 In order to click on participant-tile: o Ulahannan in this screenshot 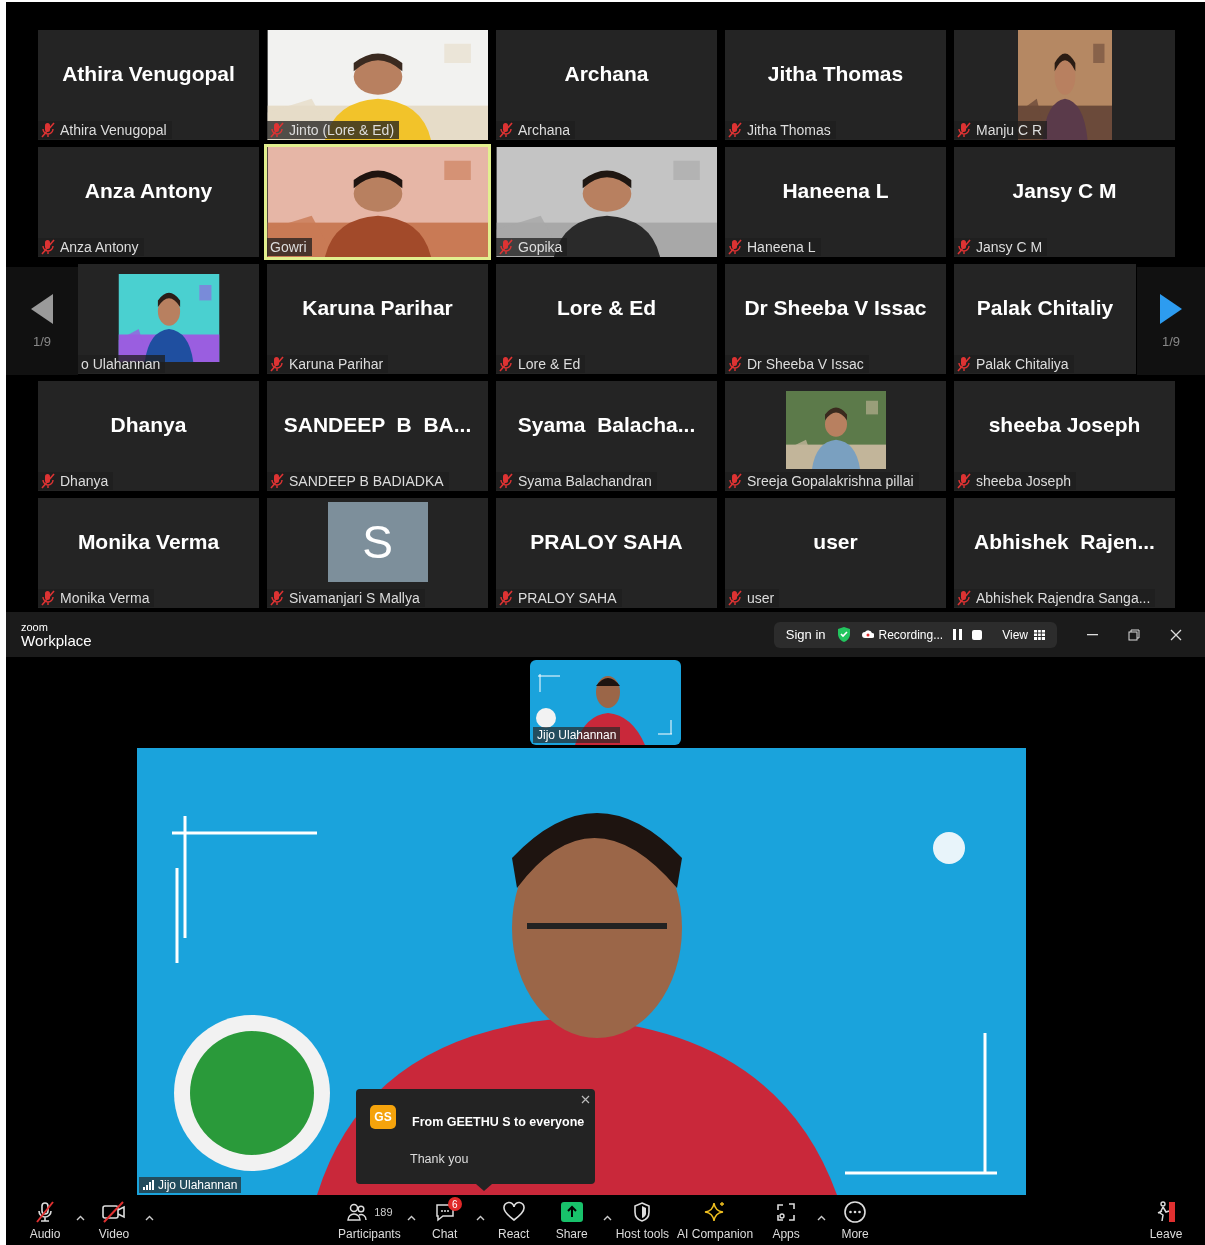, I will do `click(168, 319)`.